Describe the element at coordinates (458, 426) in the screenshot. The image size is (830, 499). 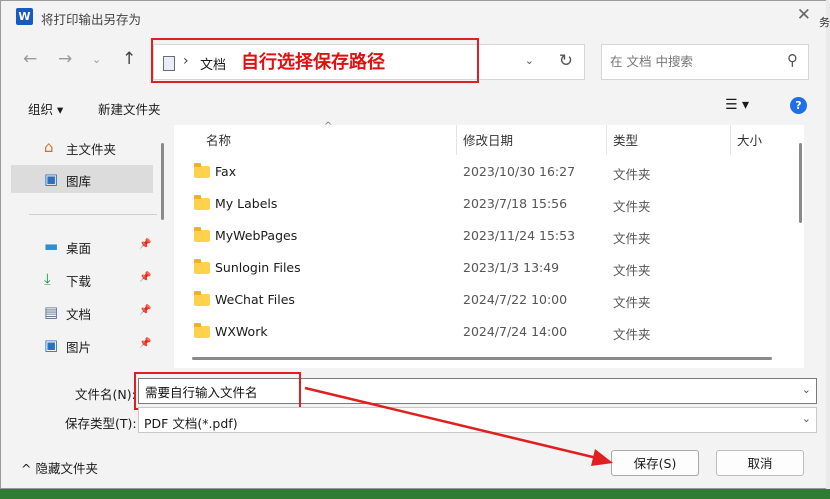
I see `annotation-arrow` at that location.